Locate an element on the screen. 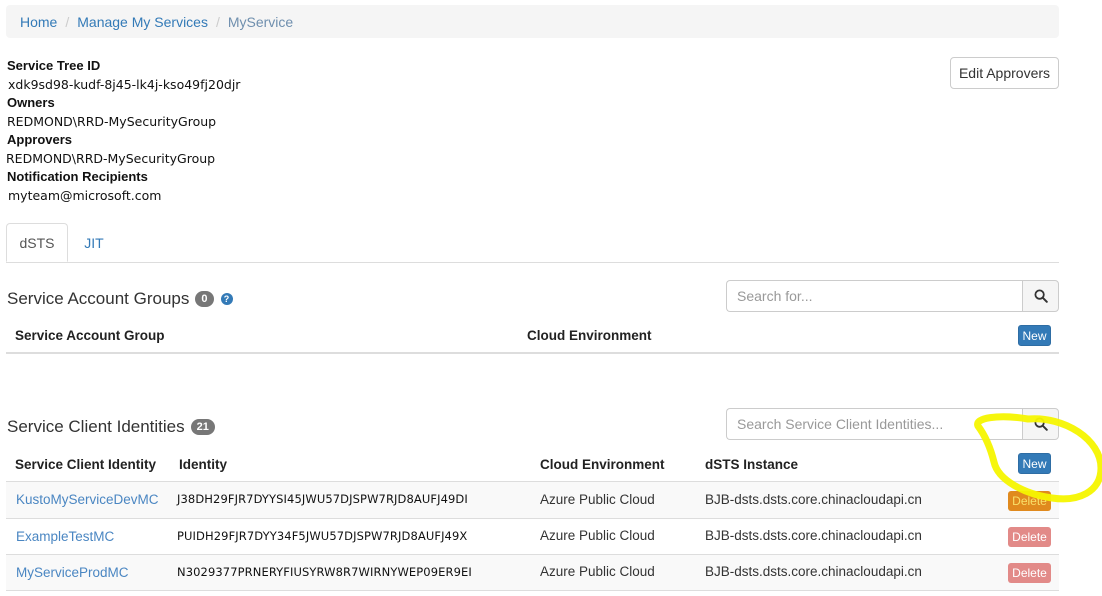 The height and width of the screenshot is (596, 1102). service-account-groups-count-badge: 0 is located at coordinates (204, 299).